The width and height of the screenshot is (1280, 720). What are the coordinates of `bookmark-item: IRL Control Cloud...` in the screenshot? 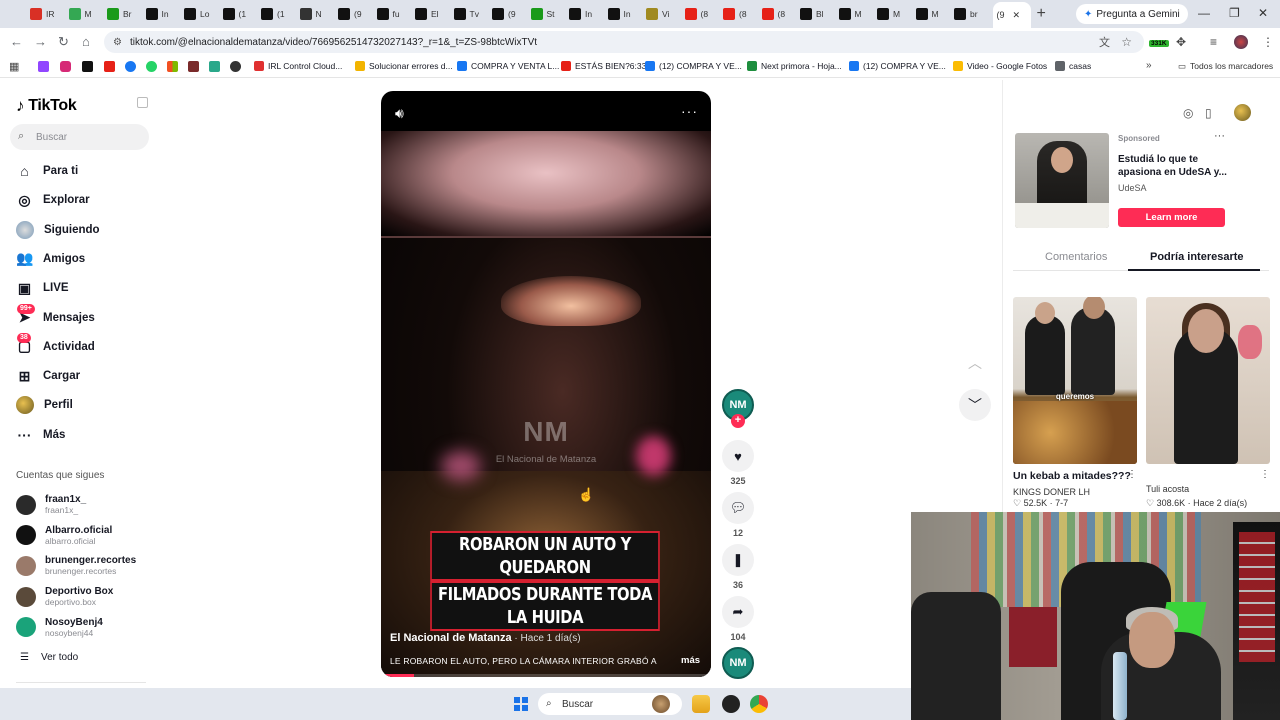 It's located at (298, 66).